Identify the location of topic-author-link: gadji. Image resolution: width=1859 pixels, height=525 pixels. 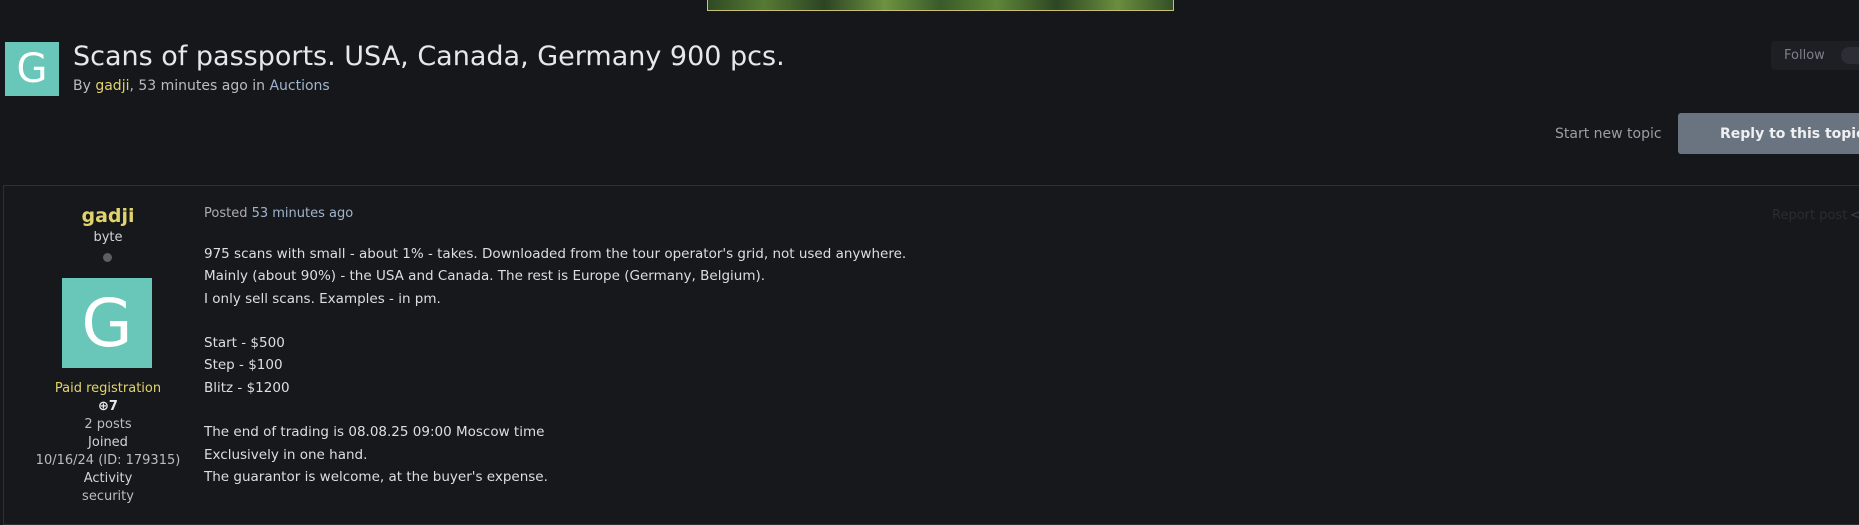
(112, 86).